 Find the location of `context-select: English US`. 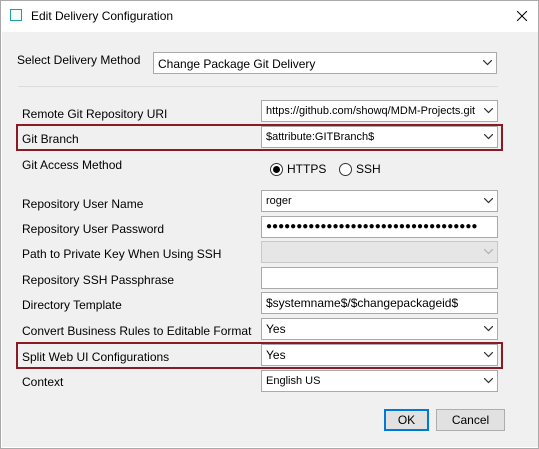

context-select: English US is located at coordinates (379, 381).